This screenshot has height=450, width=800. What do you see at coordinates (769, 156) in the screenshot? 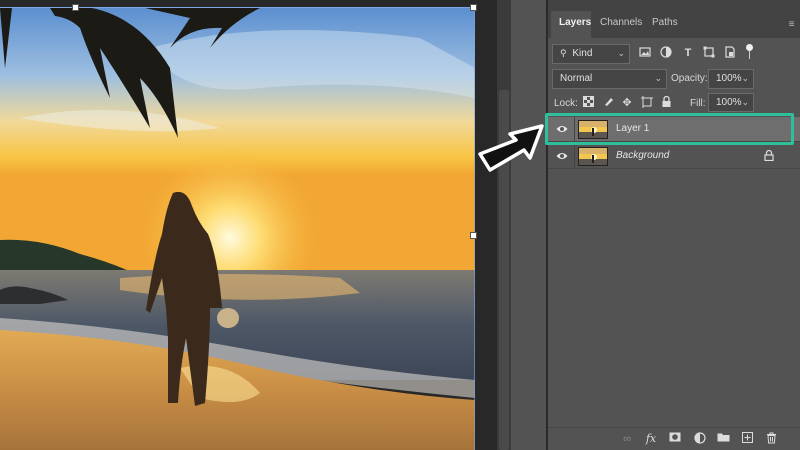
I see `lock-icon` at bounding box center [769, 156].